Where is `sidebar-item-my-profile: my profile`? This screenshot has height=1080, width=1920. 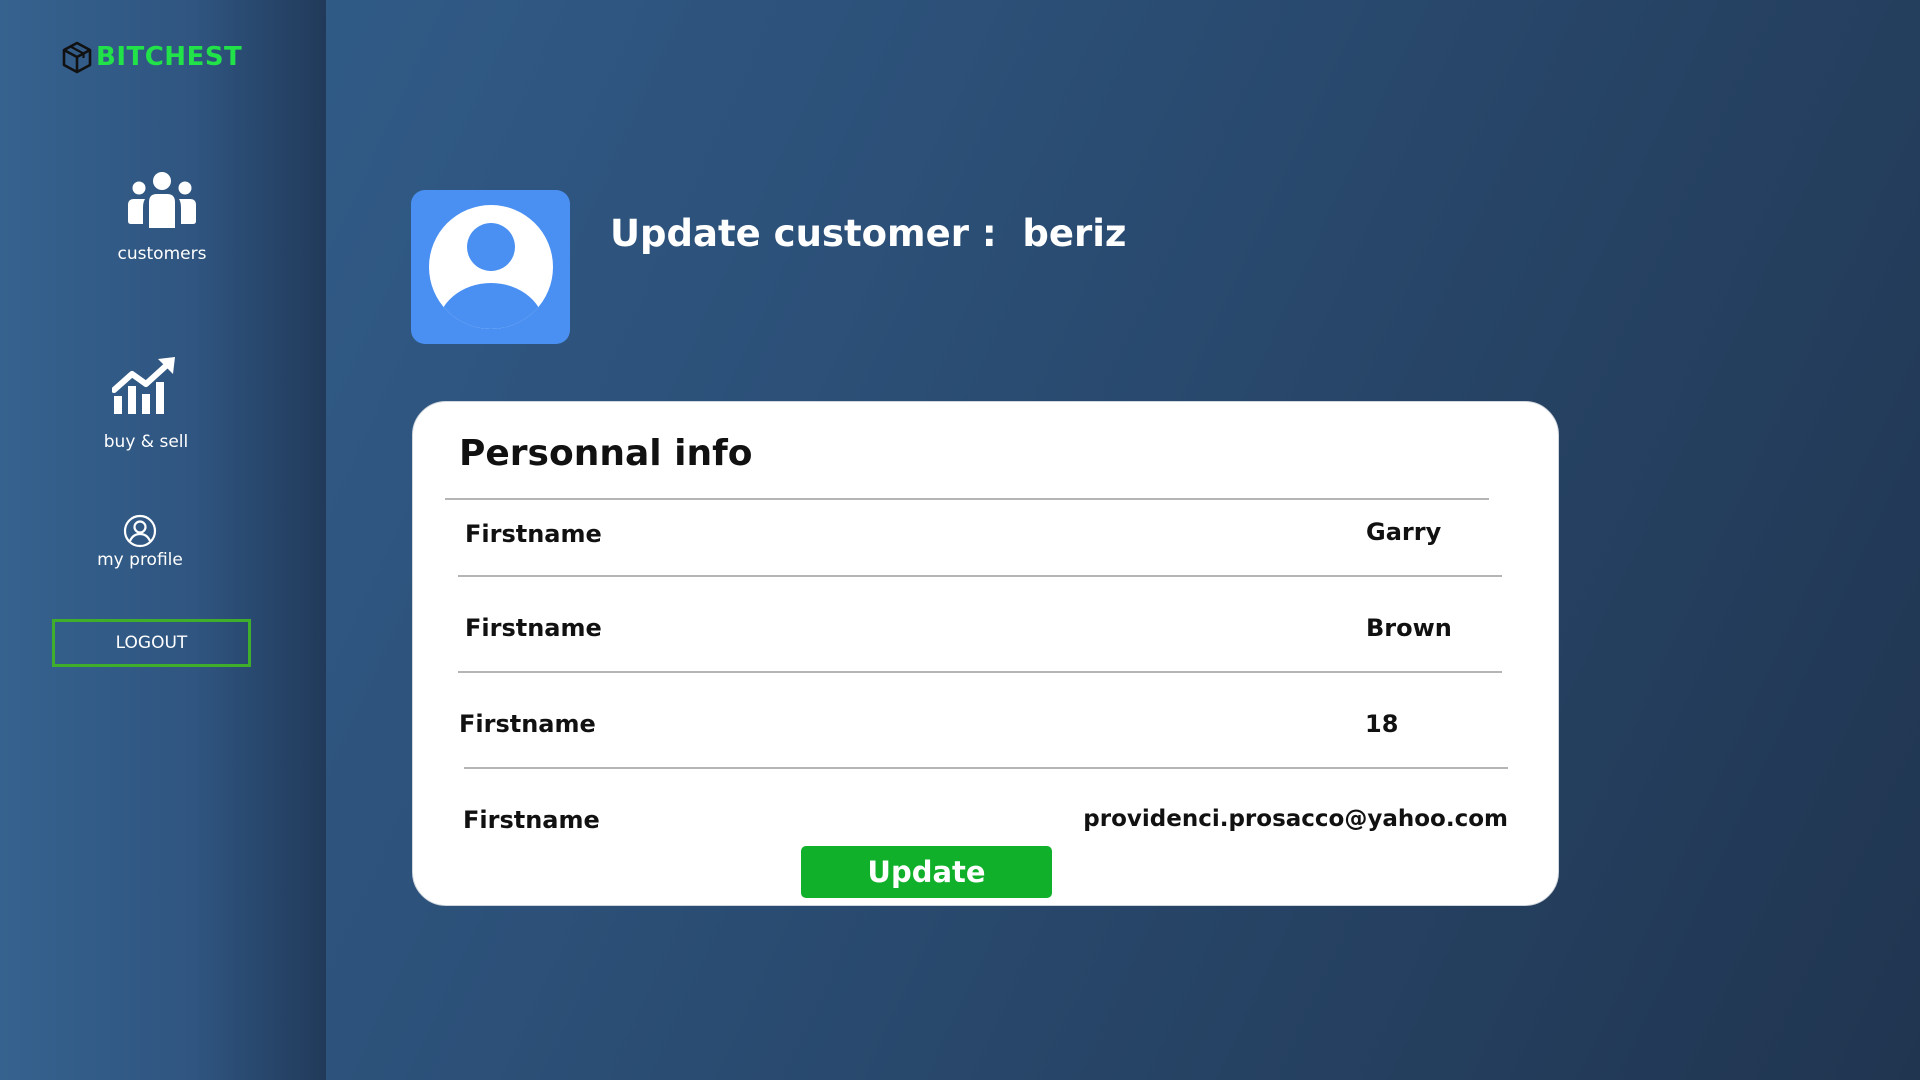 sidebar-item-my-profile: my profile is located at coordinates (140, 542).